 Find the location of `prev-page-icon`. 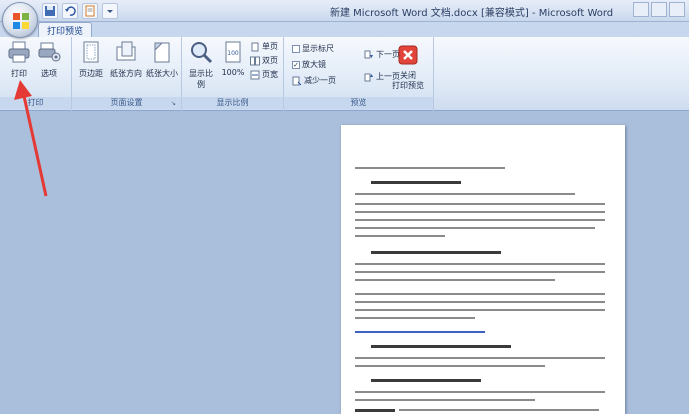

prev-page-icon is located at coordinates (368, 77).